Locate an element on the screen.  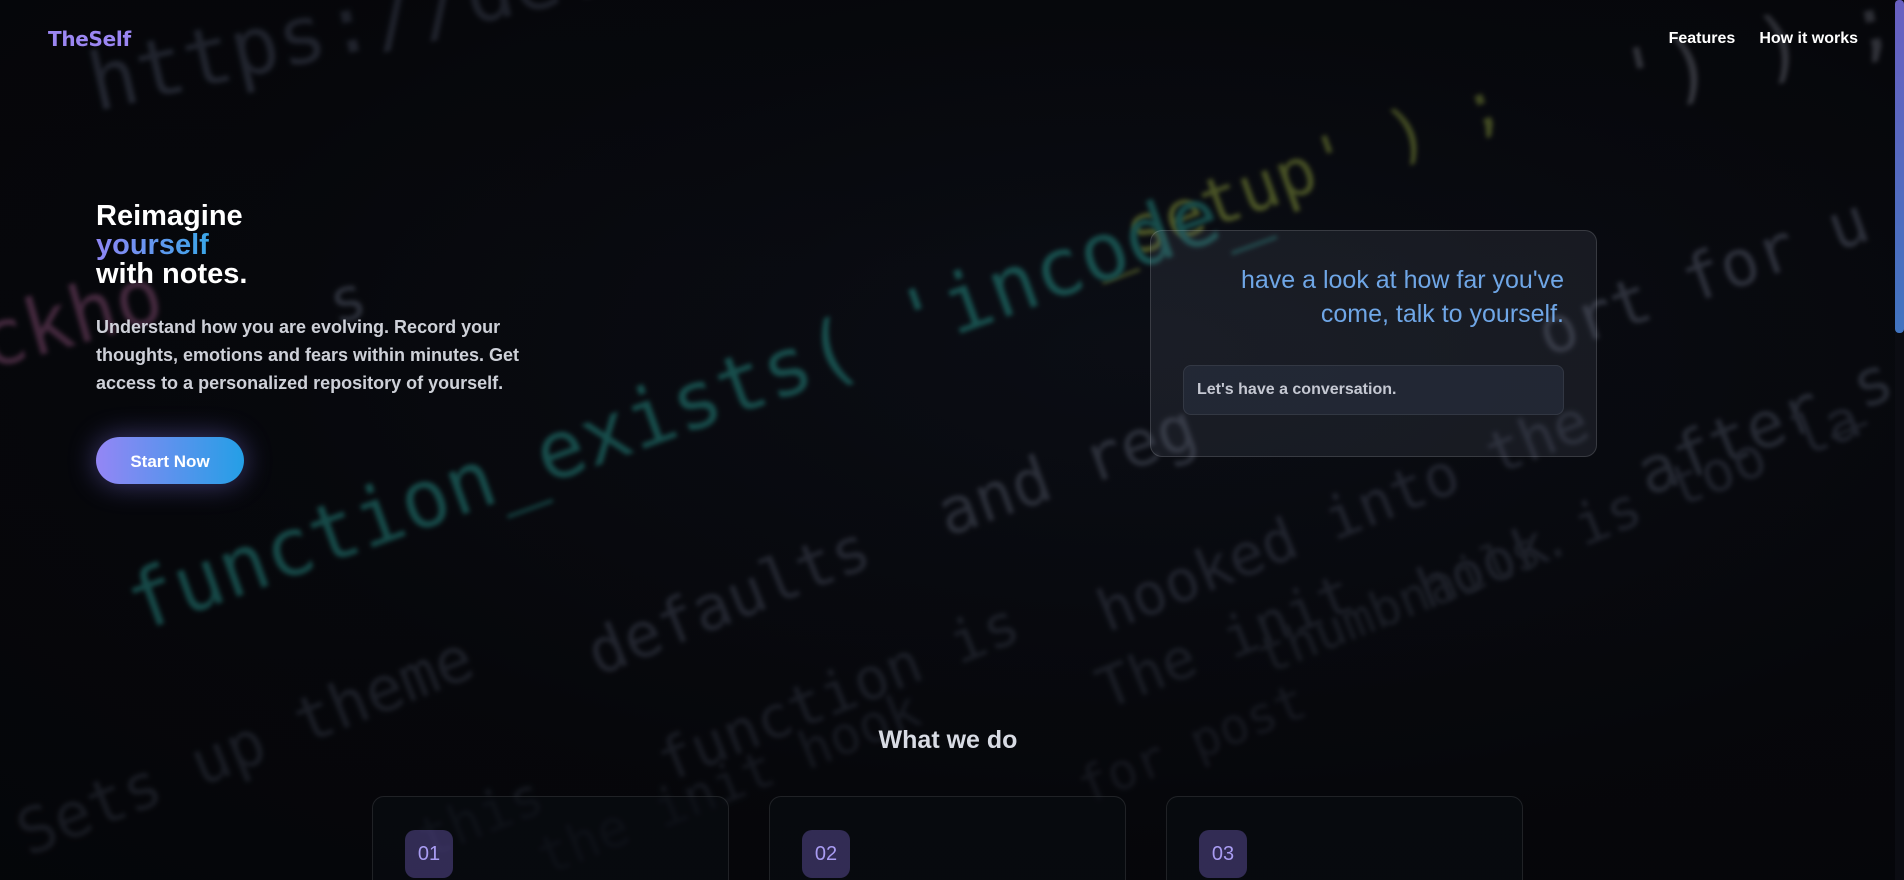
start-now-button: Start Now is located at coordinates (170, 460).